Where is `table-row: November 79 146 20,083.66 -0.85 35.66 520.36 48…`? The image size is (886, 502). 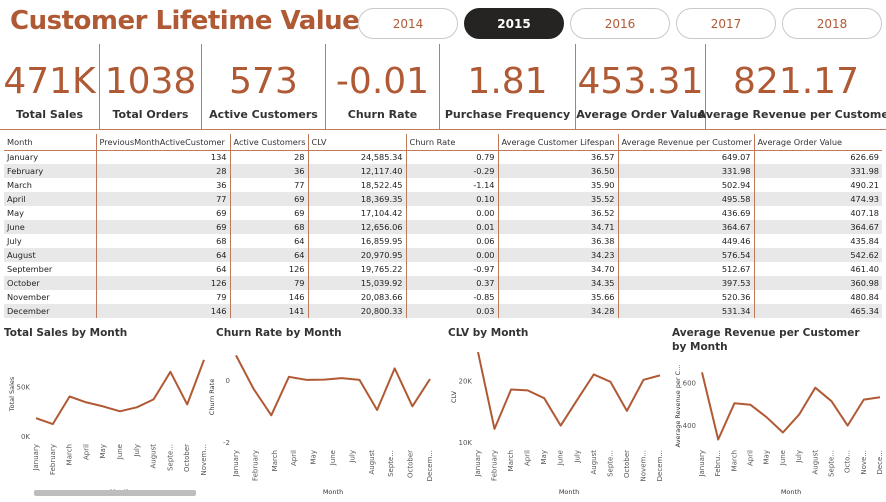
table-row: November 79 146 20,083.66 -0.85 35.66 520.36 48… is located at coordinates (443, 297).